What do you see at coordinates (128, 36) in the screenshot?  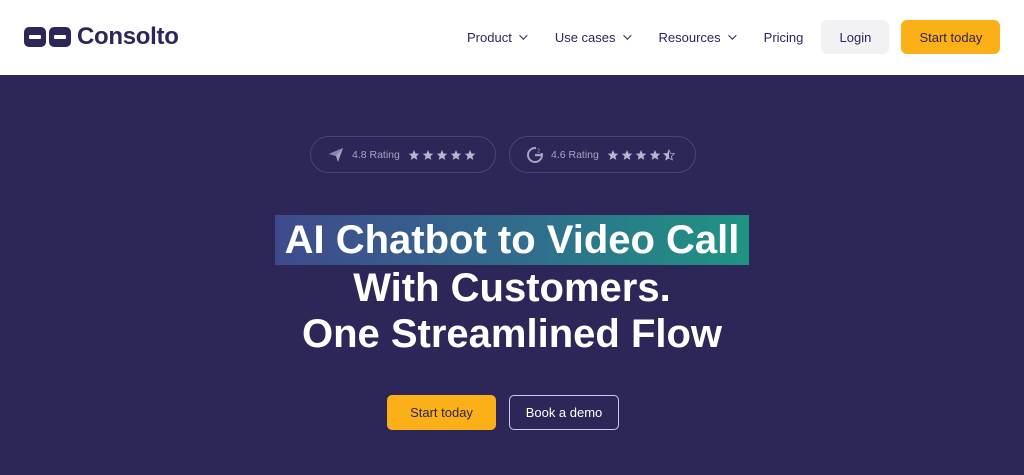 I see `logo-text: Consolto` at bounding box center [128, 36].